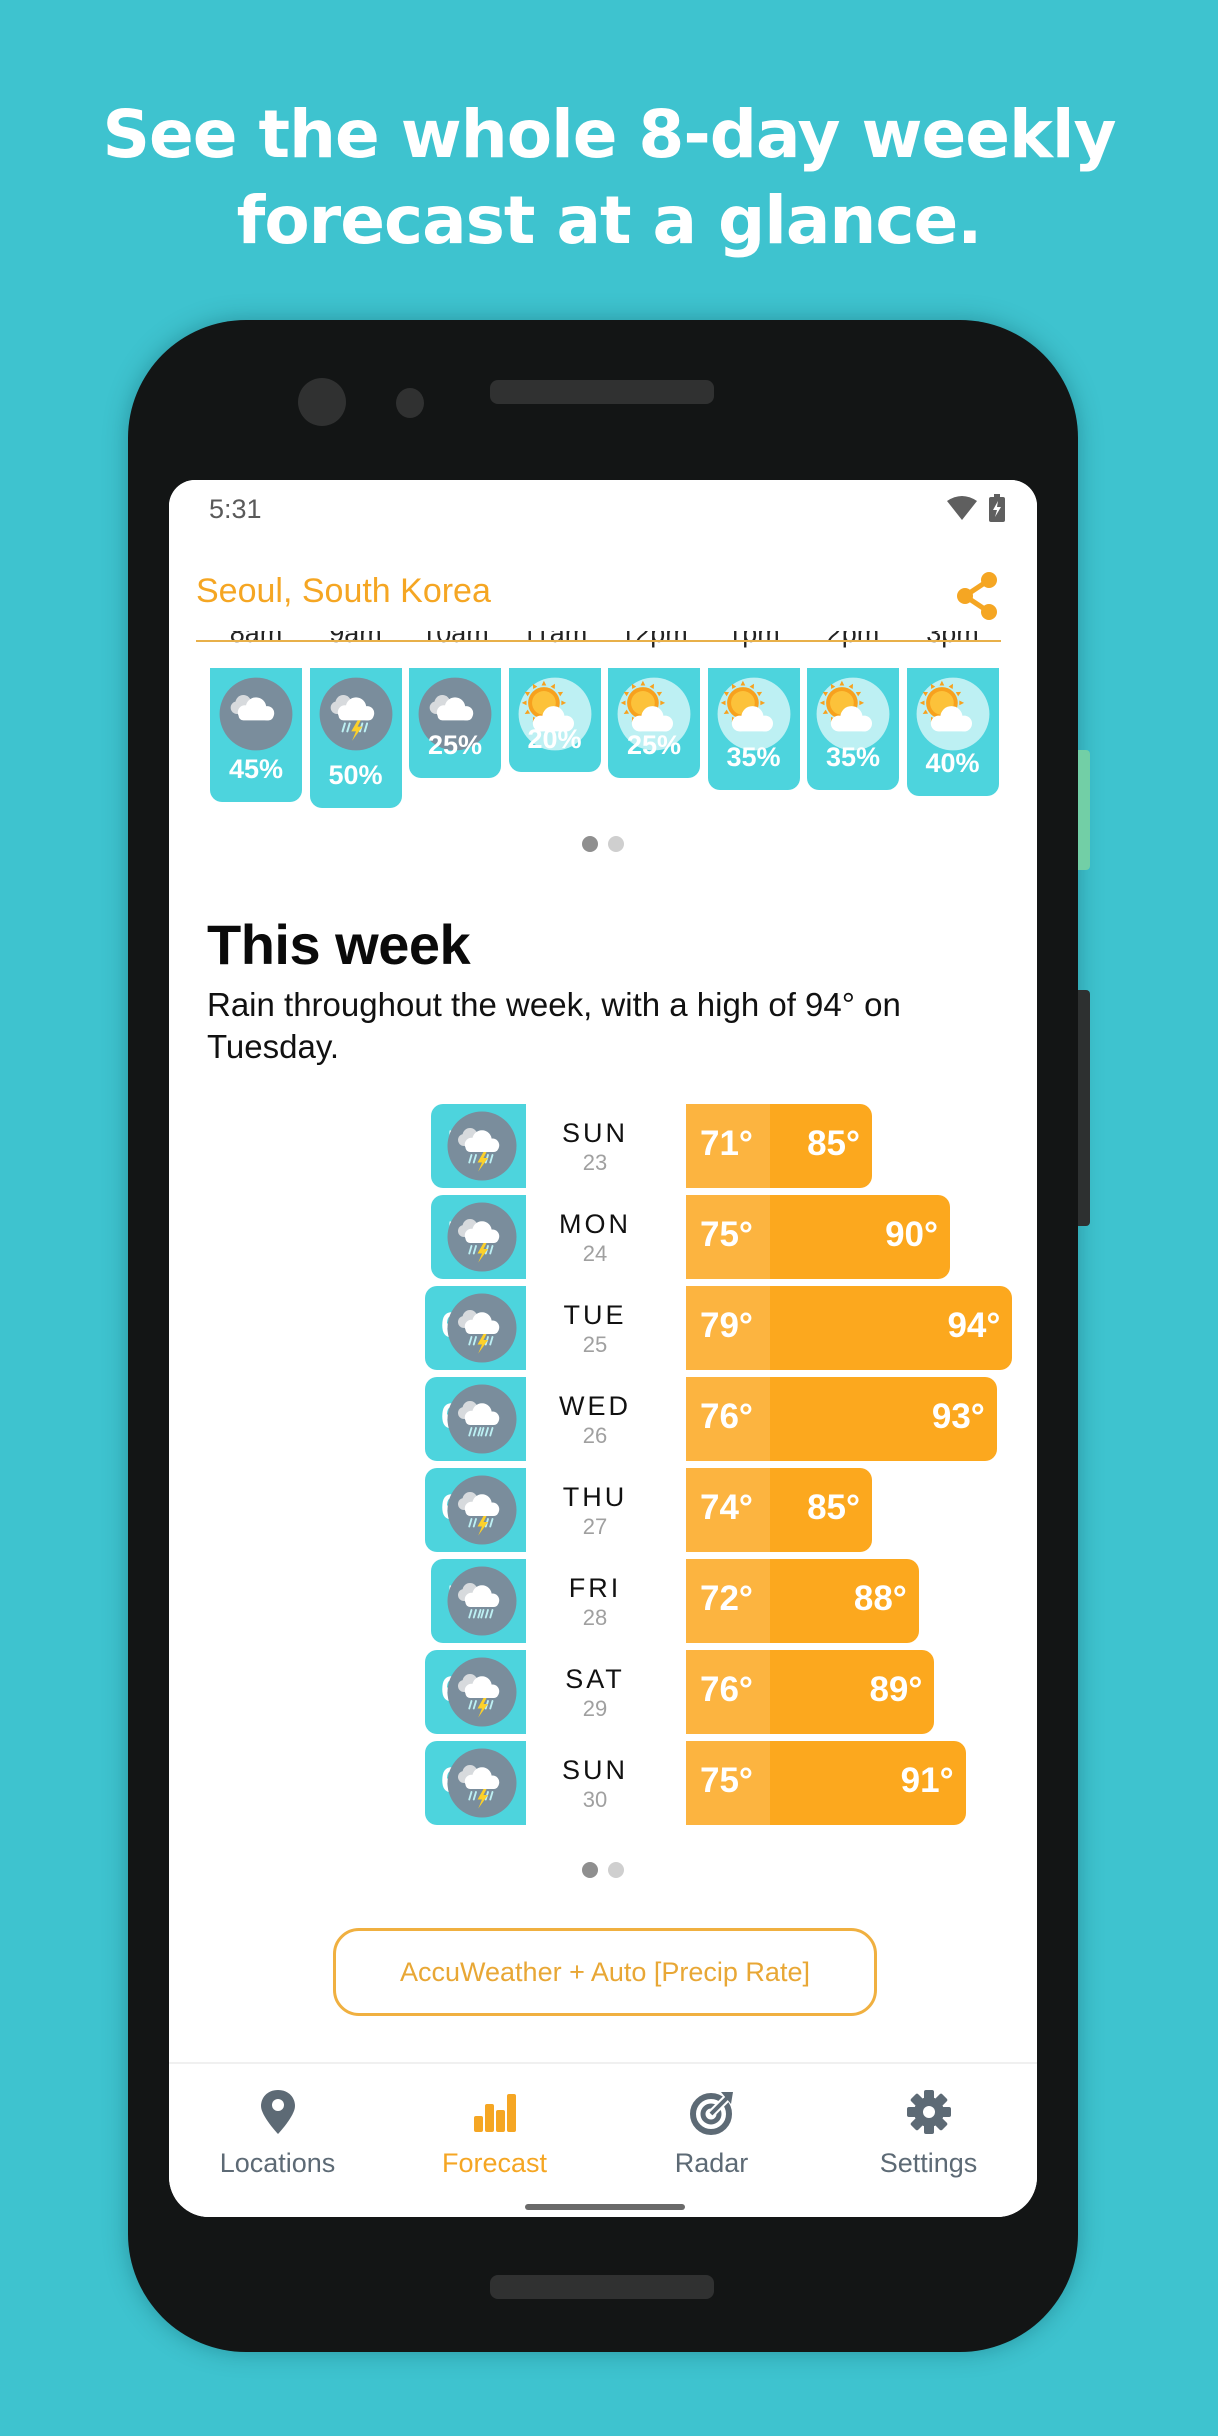 This screenshot has height=2436, width=1218. Describe the element at coordinates (818, 1237) in the screenshot. I see `temperature-bar: 75° 90°` at that location.